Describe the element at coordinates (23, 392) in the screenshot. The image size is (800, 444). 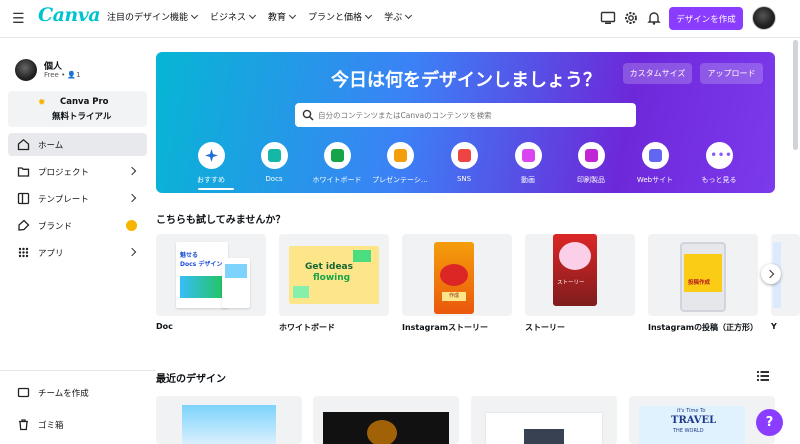
I see `team-icon` at that location.